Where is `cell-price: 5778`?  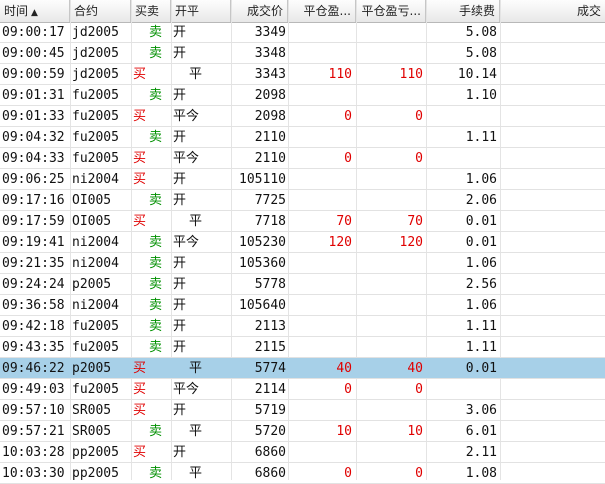 cell-price: 5778 is located at coordinates (270, 284).